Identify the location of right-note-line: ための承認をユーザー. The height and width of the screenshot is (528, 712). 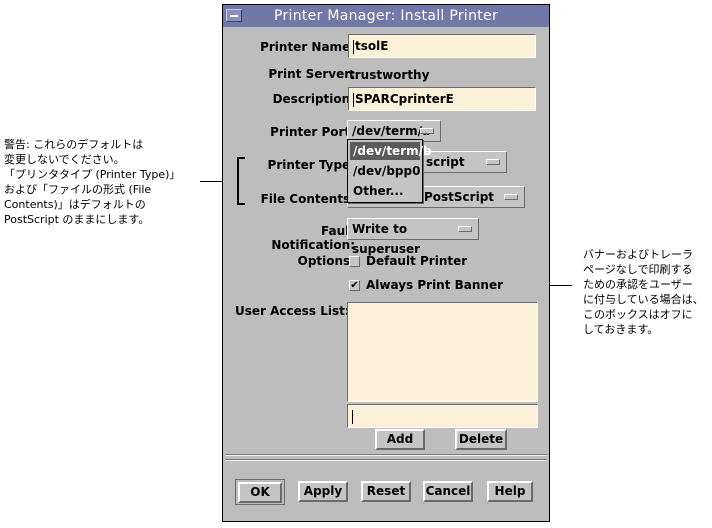
(638, 284).